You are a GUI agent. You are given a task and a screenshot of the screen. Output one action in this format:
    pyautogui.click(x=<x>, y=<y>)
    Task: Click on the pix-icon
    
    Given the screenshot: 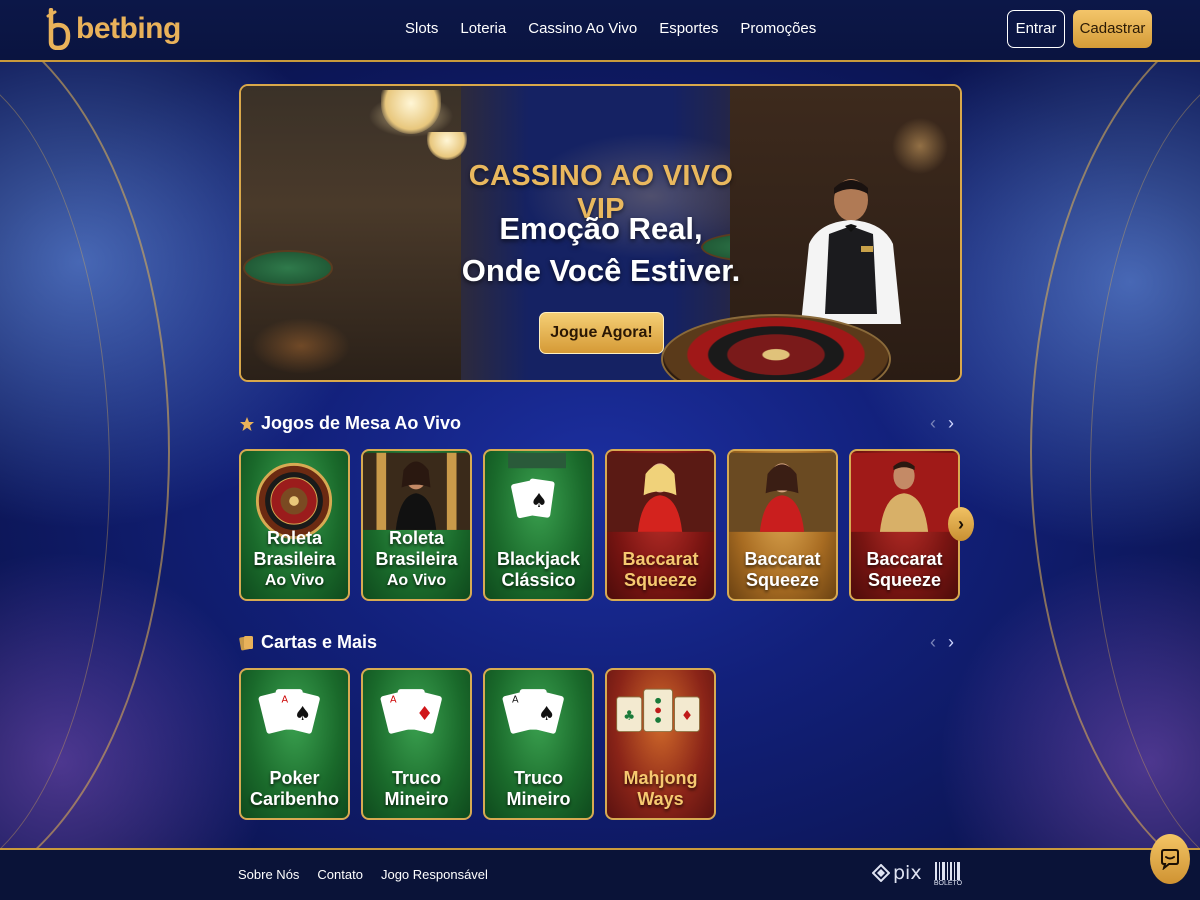 What is the action you would take?
    pyautogui.click(x=881, y=873)
    